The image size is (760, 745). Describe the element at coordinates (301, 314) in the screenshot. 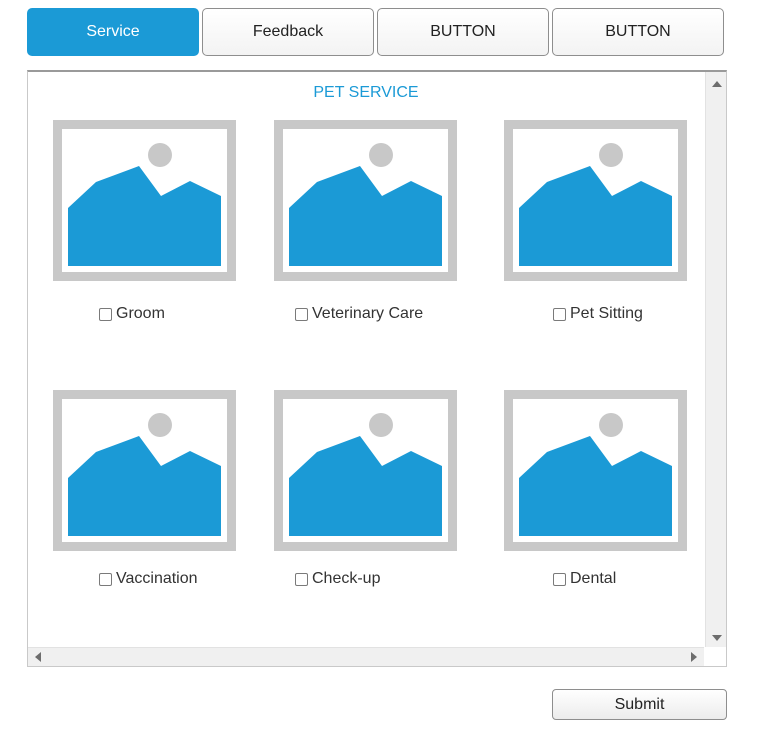

I see `veterinary-care-checkbox` at that location.